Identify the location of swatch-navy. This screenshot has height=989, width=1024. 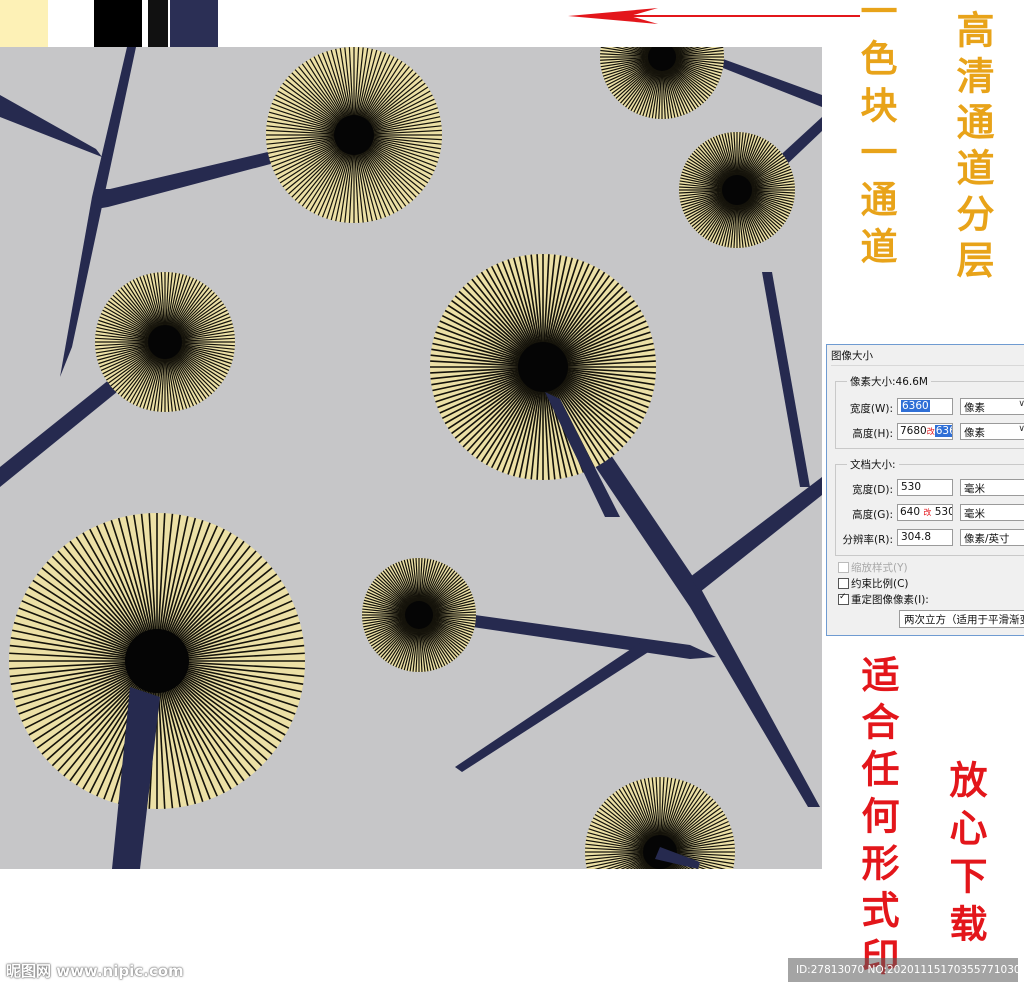
(194, 23).